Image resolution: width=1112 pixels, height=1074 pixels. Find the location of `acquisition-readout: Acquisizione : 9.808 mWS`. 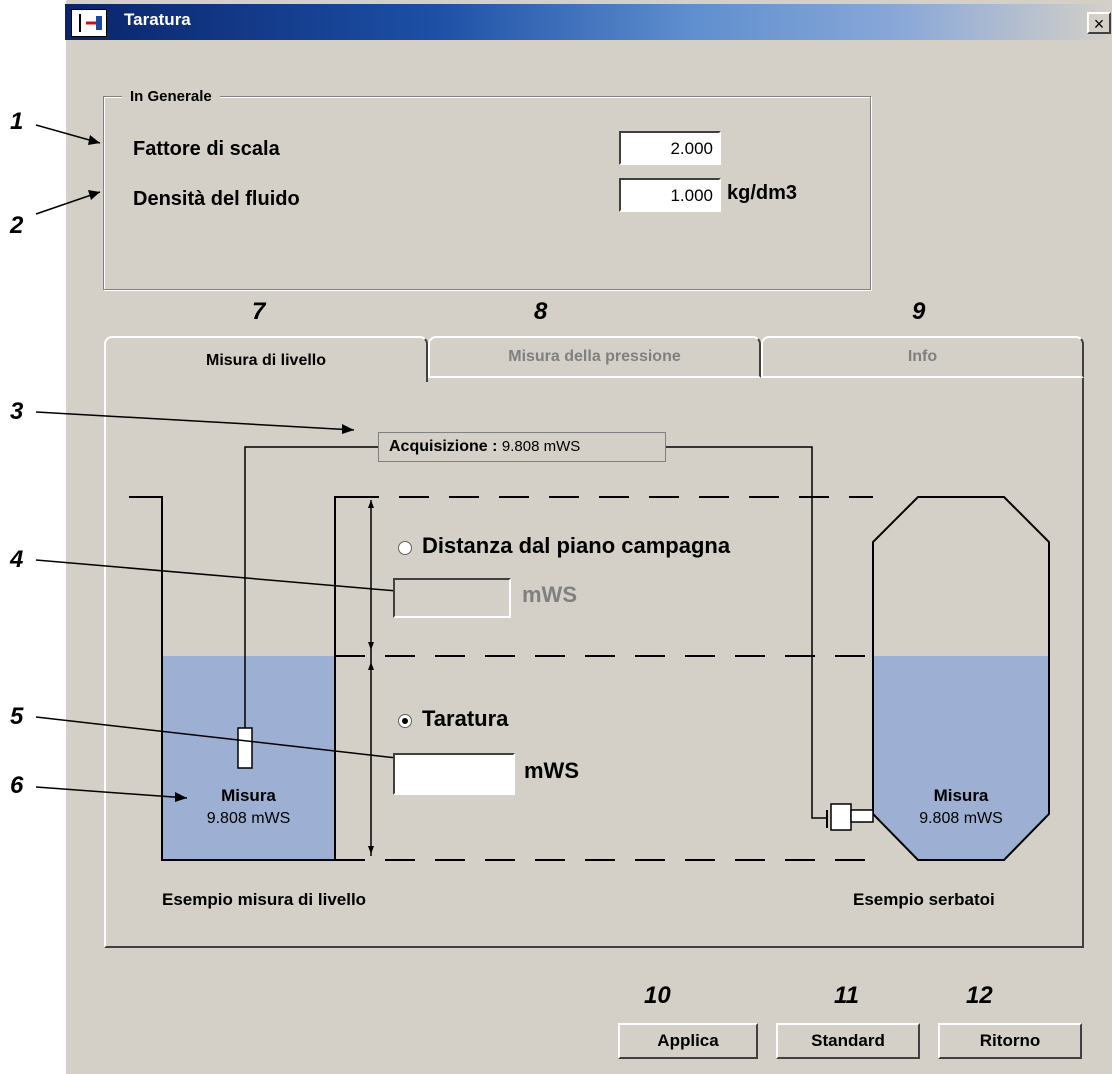

acquisition-readout: Acquisizione : 9.808 mWS is located at coordinates (522, 447).